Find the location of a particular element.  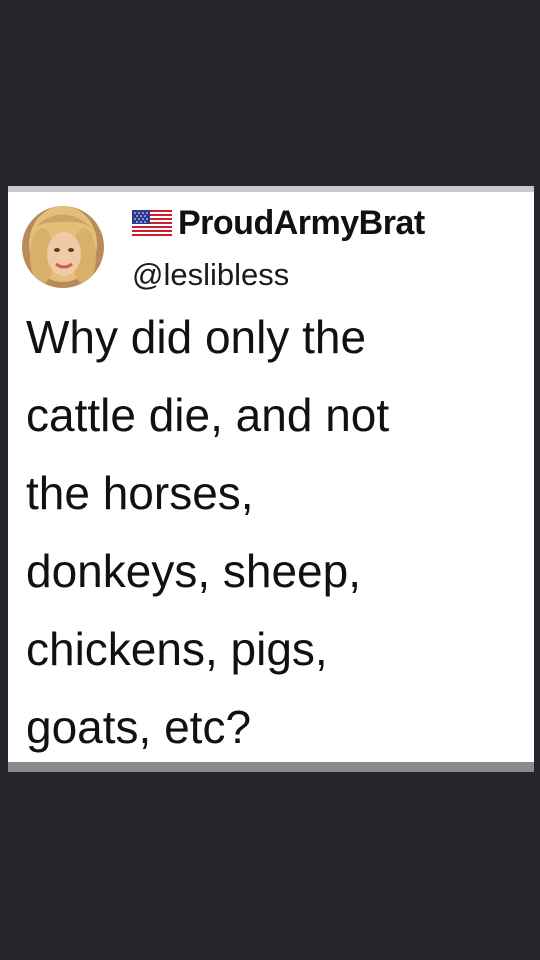

tweet-text-line: chickens, pigs, is located at coordinates (177, 649).